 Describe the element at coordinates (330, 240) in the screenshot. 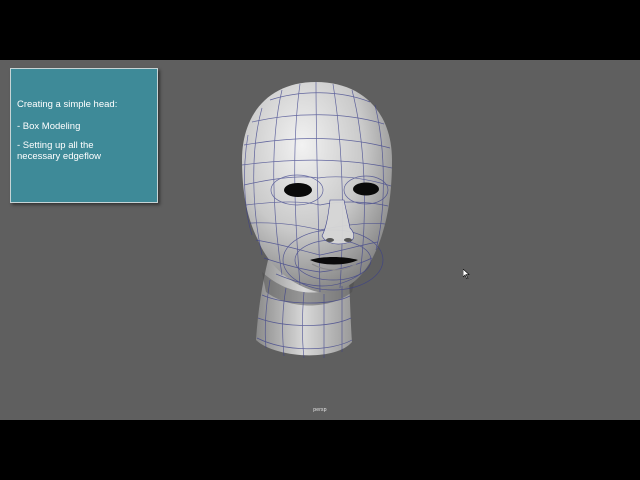

I see `nostril-left` at that location.